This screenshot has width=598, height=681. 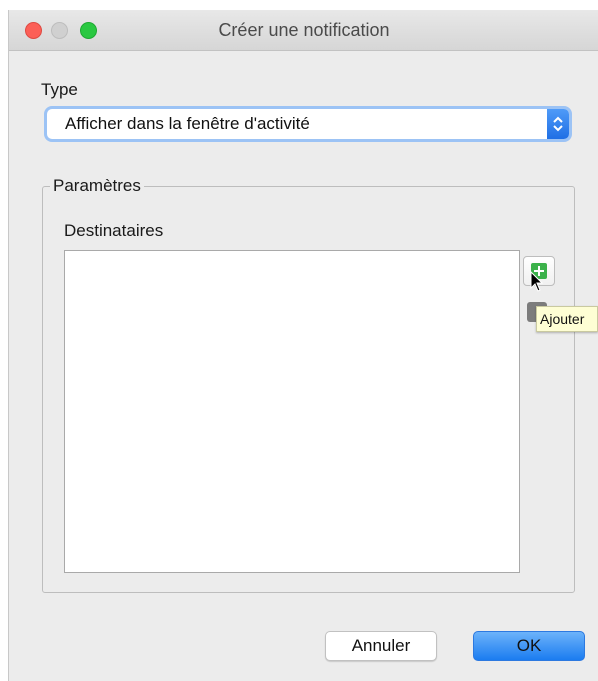 I want to click on type-label: Type, so click(x=59, y=89).